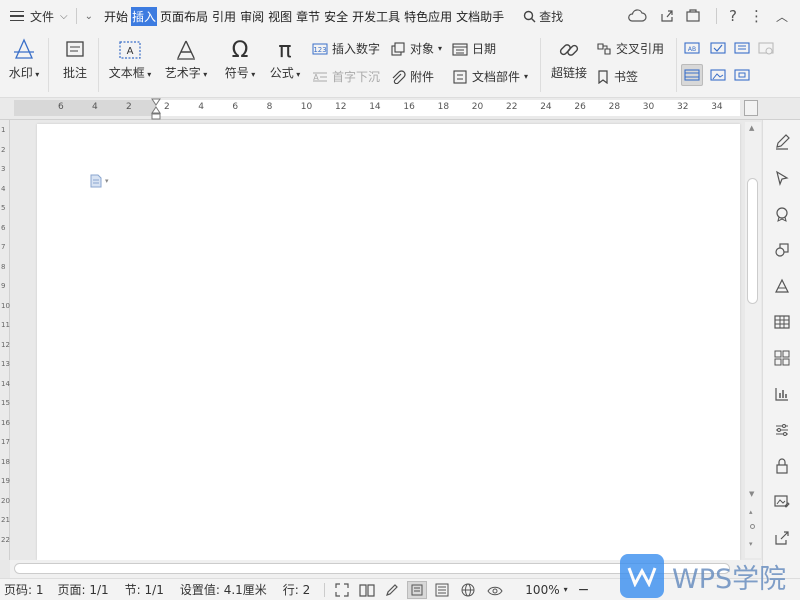 This screenshot has width=800, height=600. What do you see at coordinates (99, 181) in the screenshot?
I see `paragraph-marker: ▾` at bounding box center [99, 181].